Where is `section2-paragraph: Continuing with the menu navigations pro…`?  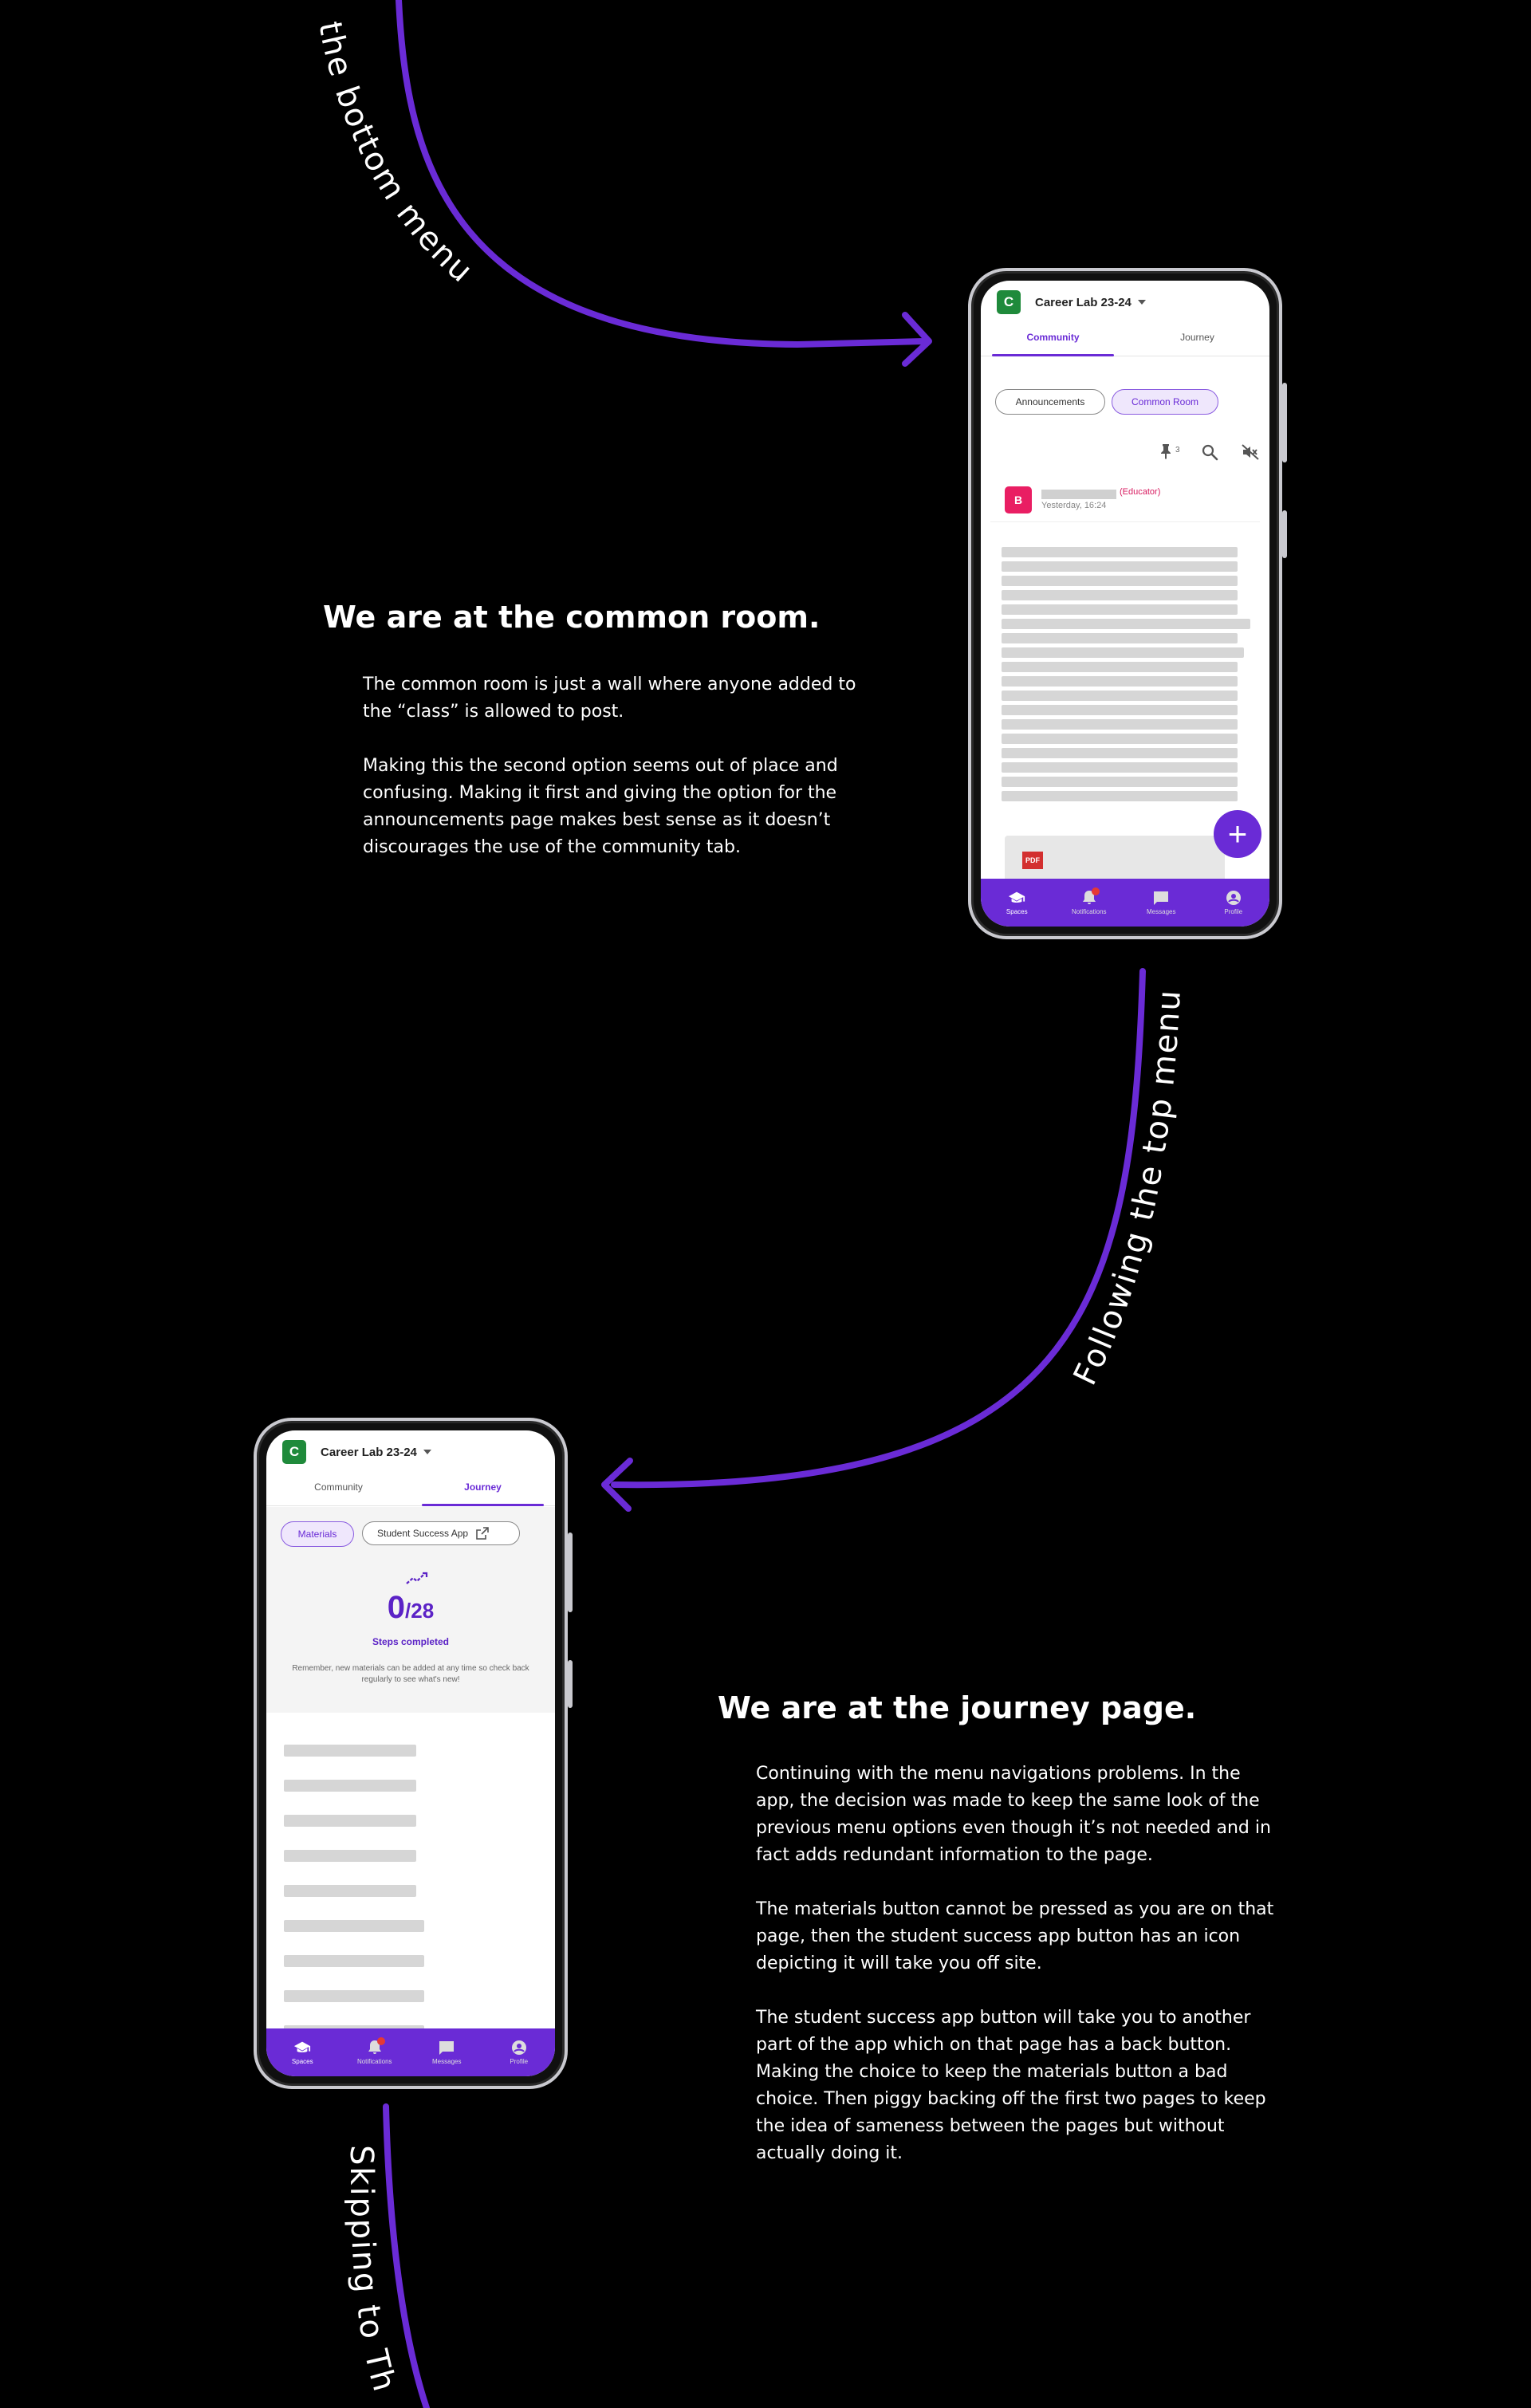 section2-paragraph: Continuing with the menu navigations pro… is located at coordinates (1013, 1814).